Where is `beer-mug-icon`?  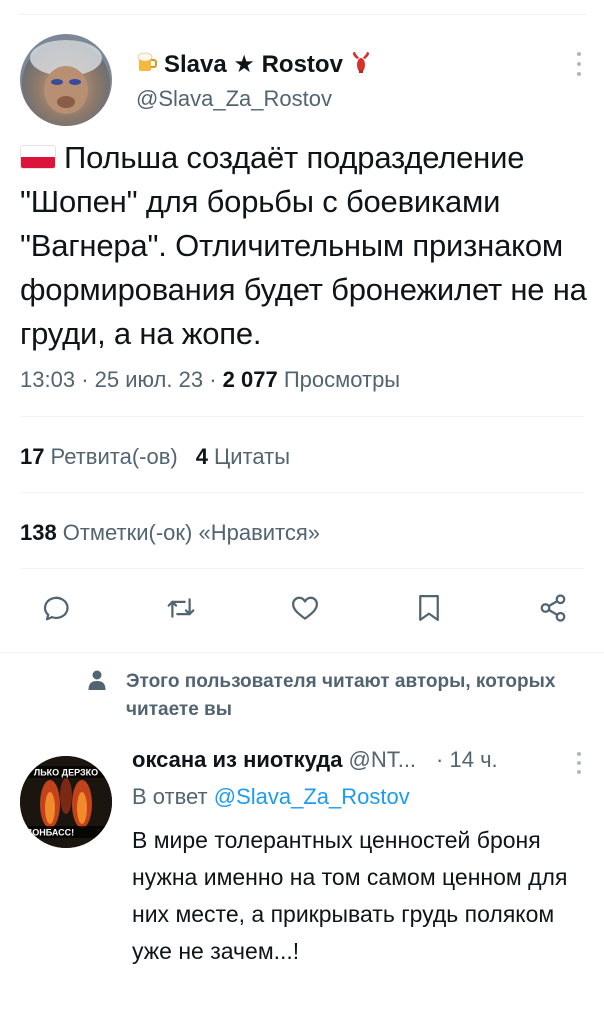
beer-mug-icon is located at coordinates (147, 64).